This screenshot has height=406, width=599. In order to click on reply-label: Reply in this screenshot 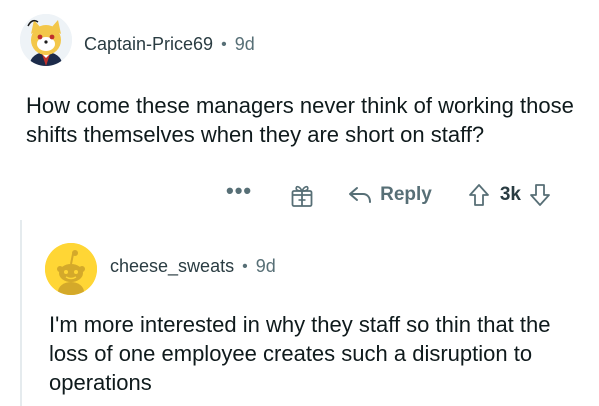, I will do `click(406, 194)`.